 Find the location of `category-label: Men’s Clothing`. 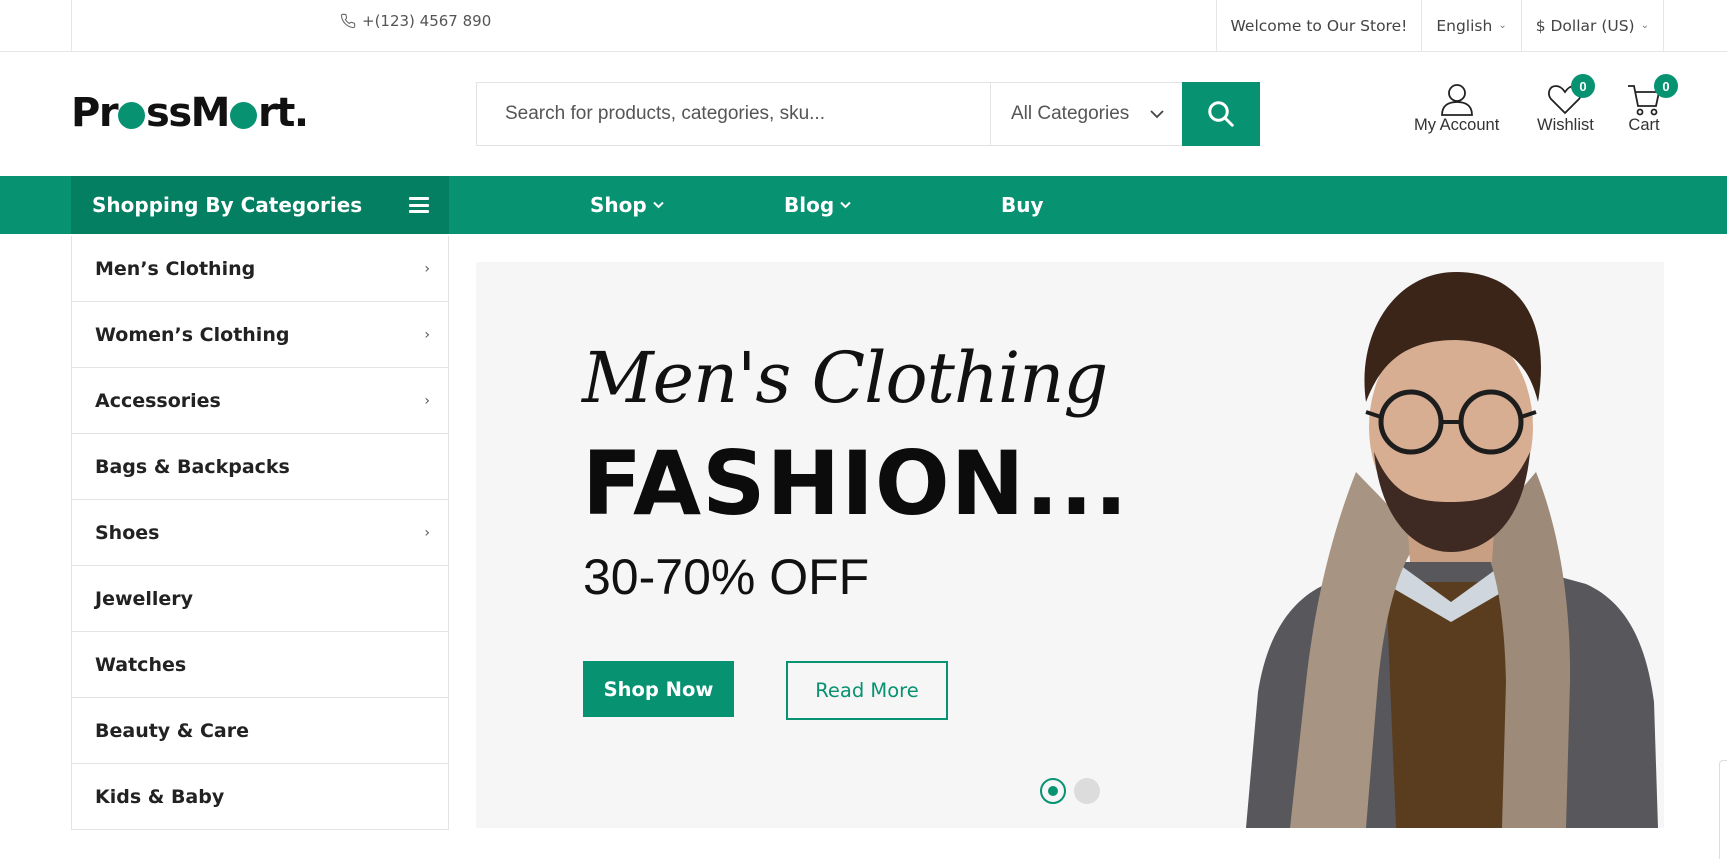

category-label: Men’s Clothing is located at coordinates (175, 268).